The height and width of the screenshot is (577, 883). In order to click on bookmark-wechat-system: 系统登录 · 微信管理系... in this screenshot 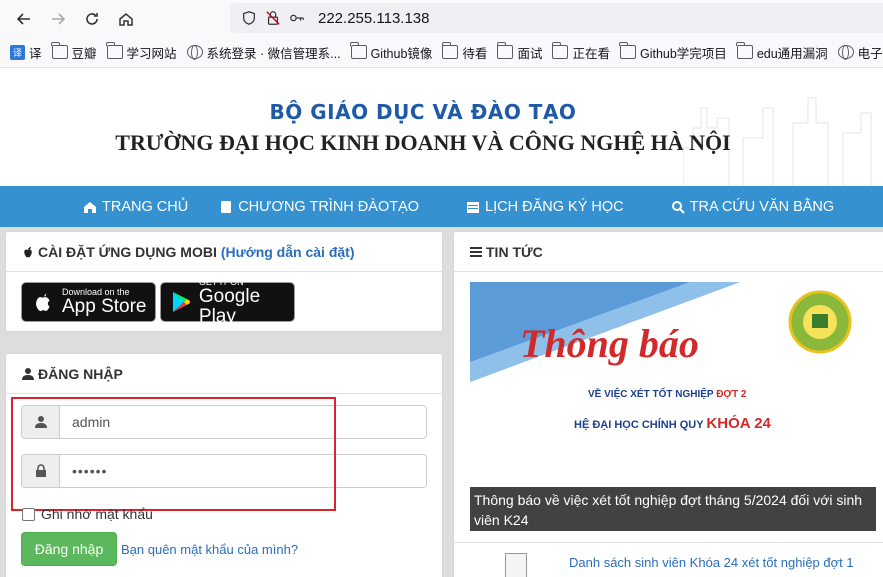, I will do `click(263, 52)`.